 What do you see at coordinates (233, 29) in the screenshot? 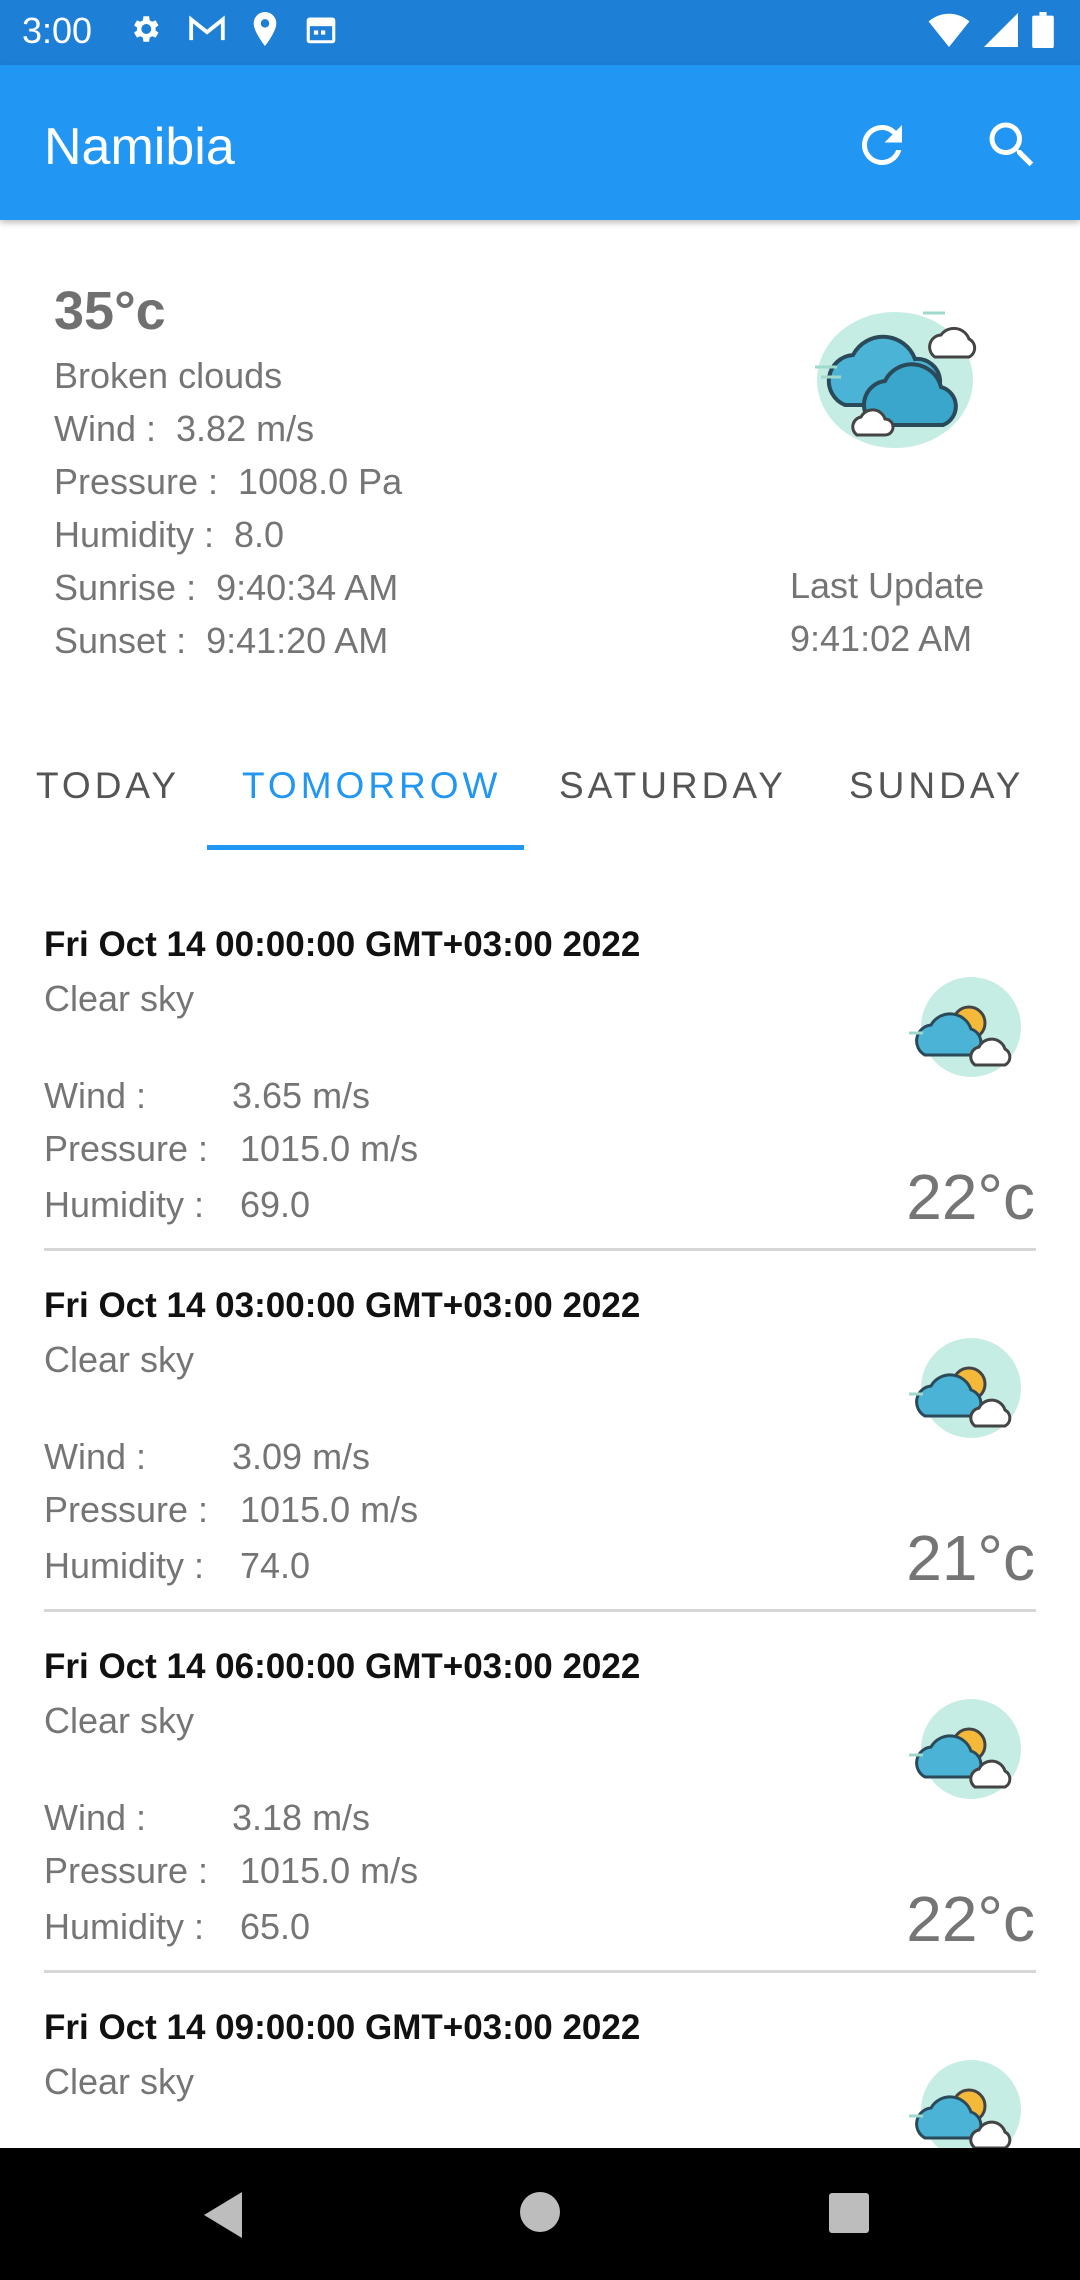
I see `status-icons-left` at bounding box center [233, 29].